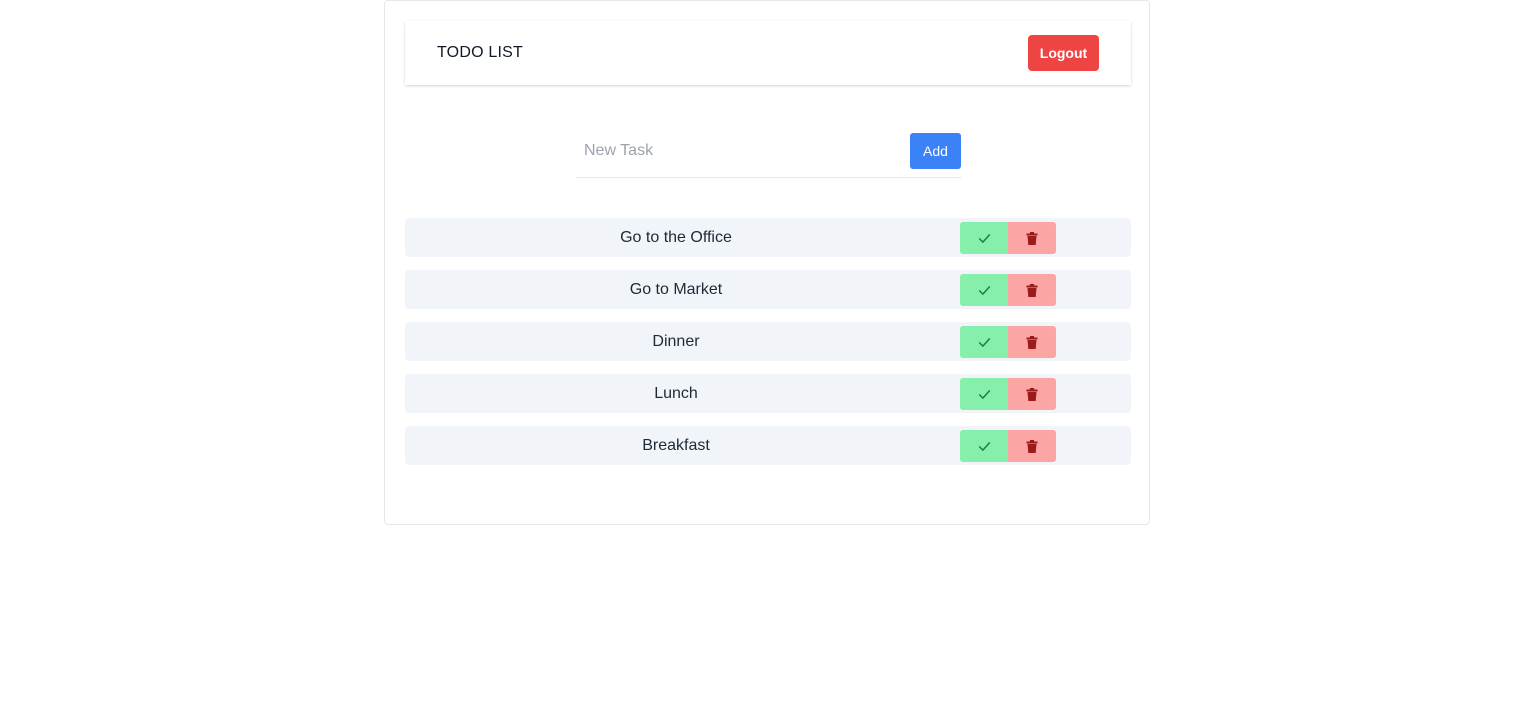  Describe the element at coordinates (676, 393) in the screenshot. I see `task-text: Lunch` at that location.